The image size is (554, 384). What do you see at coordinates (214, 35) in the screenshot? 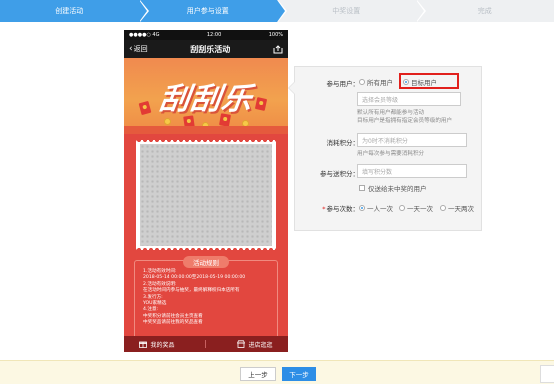
I see `status-time: 12:00` at bounding box center [214, 35].